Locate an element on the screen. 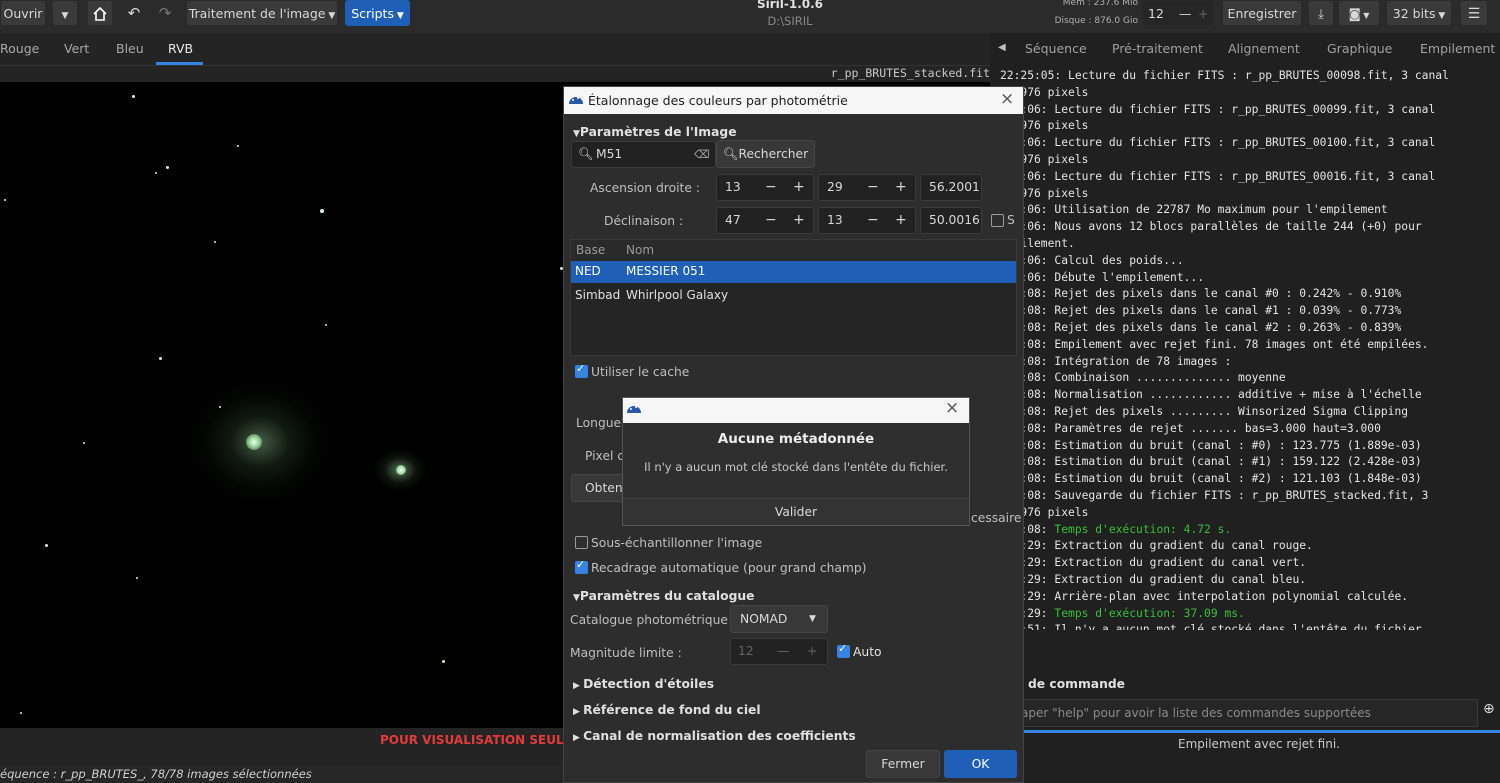 The width and height of the screenshot is (1500, 783). dec-degrees-spinner: 47 − + is located at coordinates (765, 220).